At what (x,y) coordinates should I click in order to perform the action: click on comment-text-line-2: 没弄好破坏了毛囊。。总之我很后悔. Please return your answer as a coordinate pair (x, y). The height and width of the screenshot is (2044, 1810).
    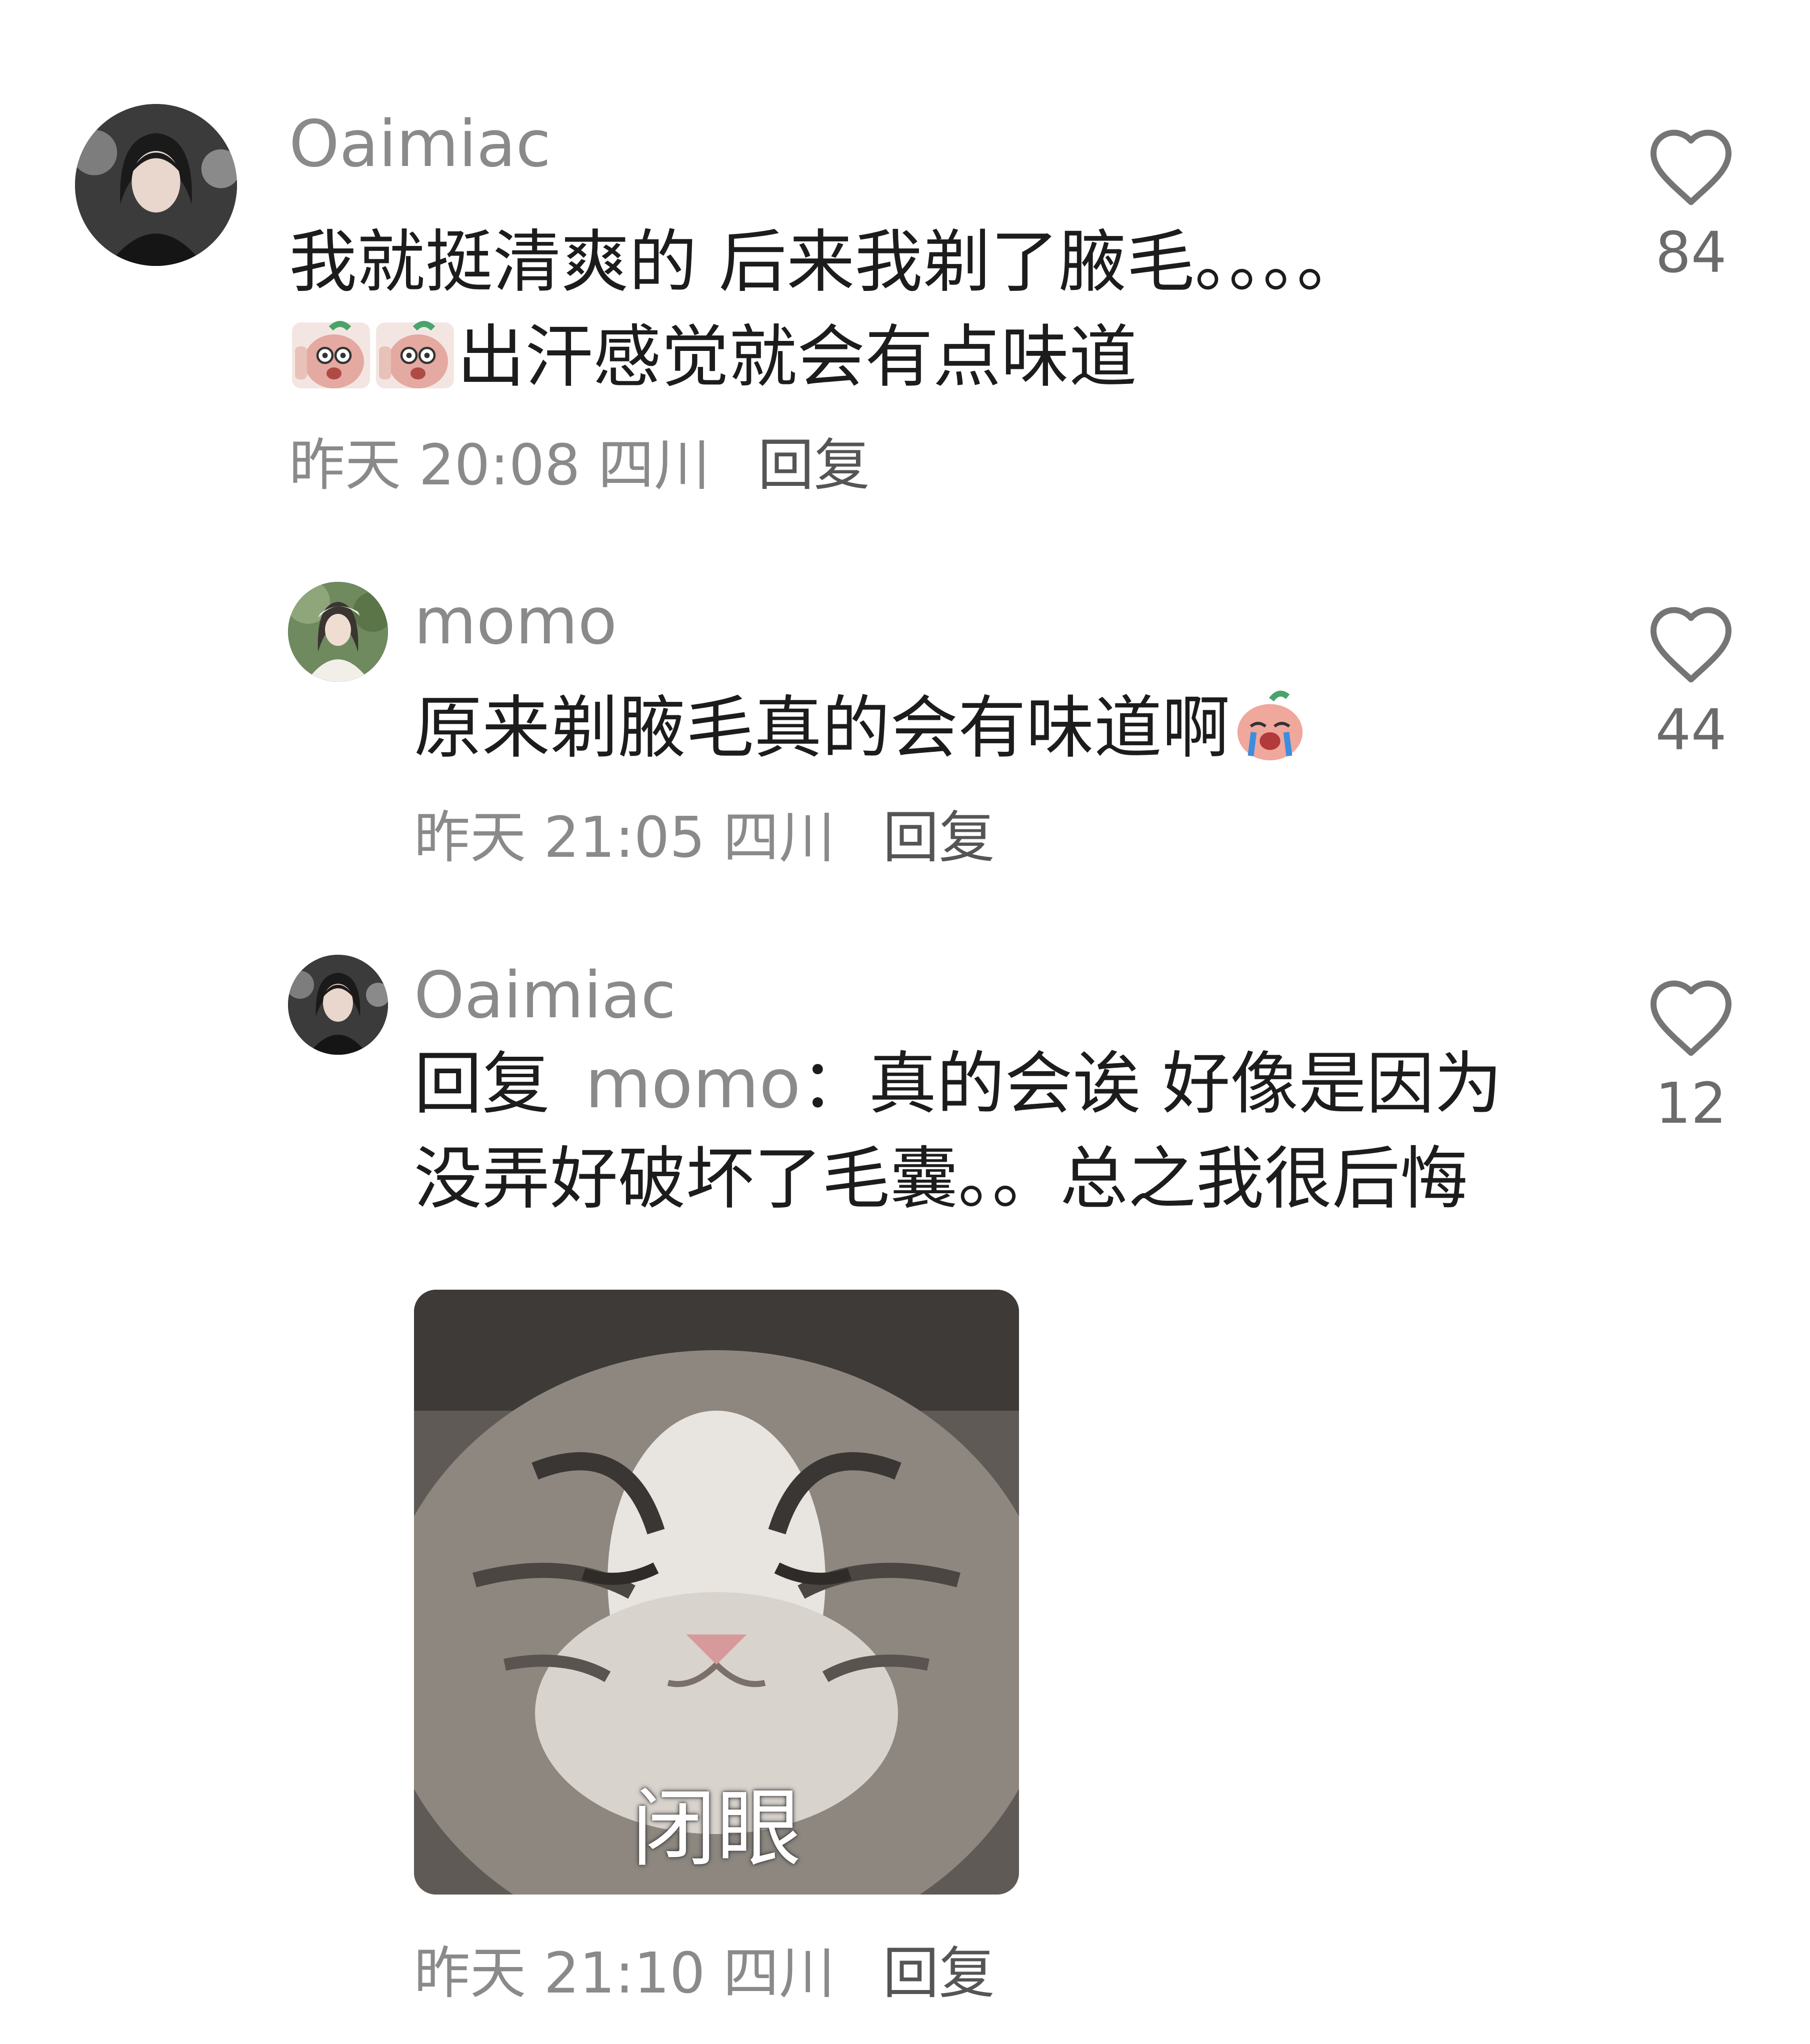
    Looking at the image, I should click on (941, 1179).